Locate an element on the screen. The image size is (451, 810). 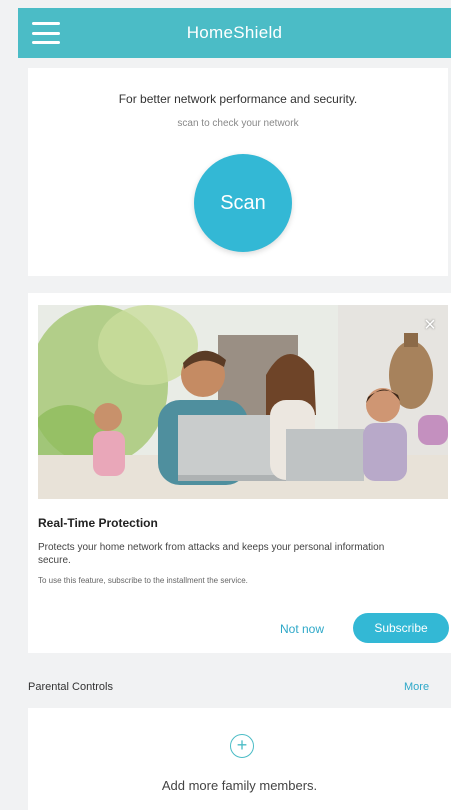
app-header: HomeShield is located at coordinates (234, 33).